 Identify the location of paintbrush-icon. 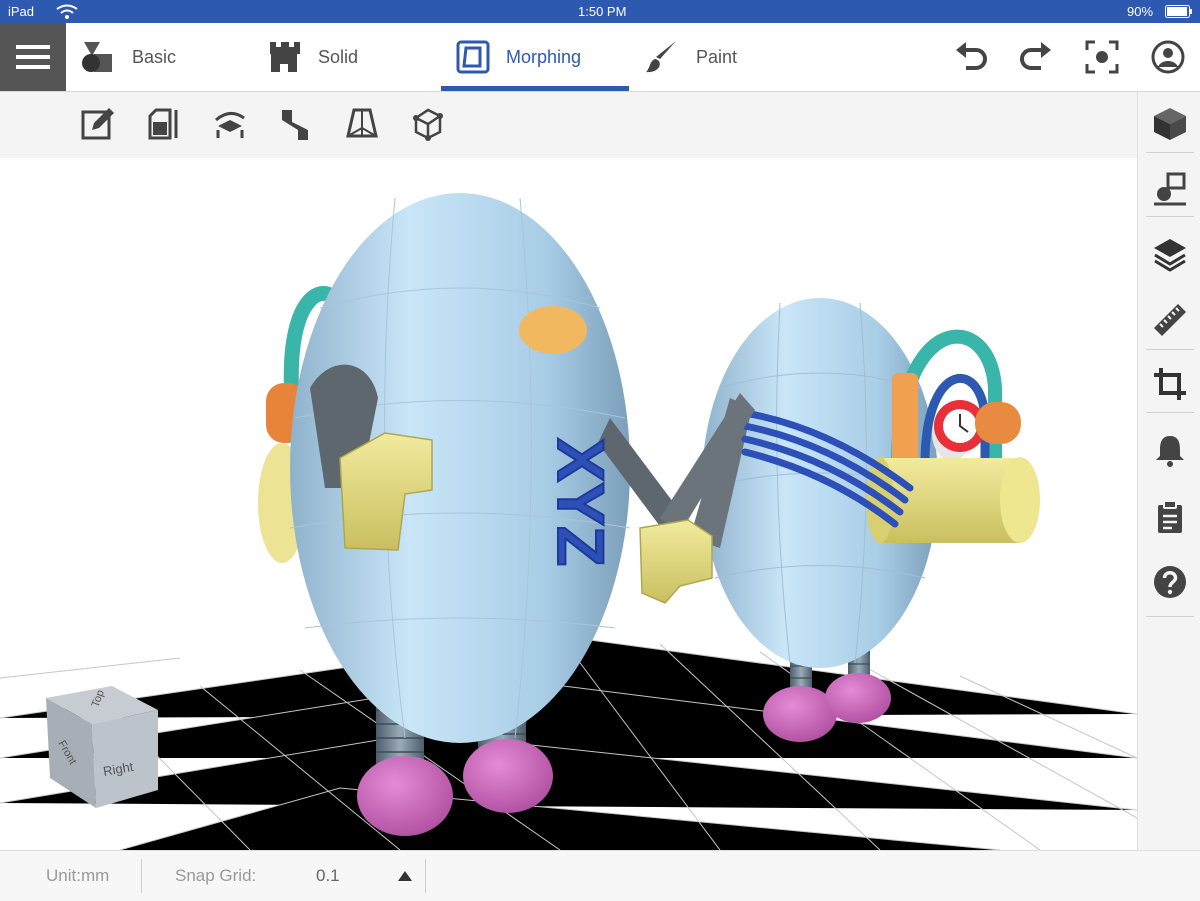
(661, 57).